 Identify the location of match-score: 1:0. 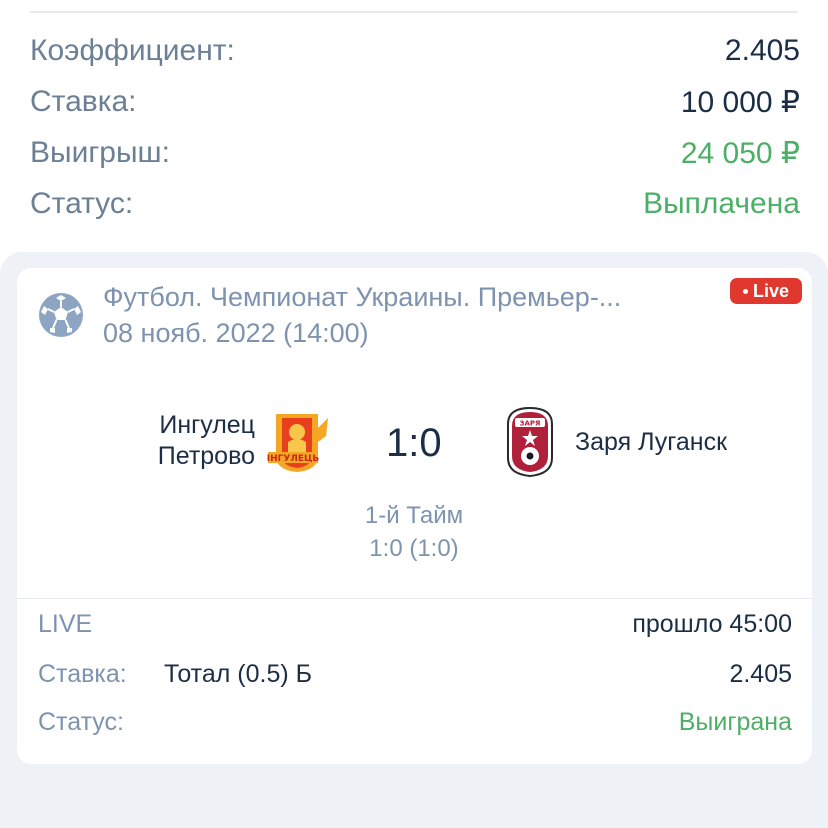
(414, 443).